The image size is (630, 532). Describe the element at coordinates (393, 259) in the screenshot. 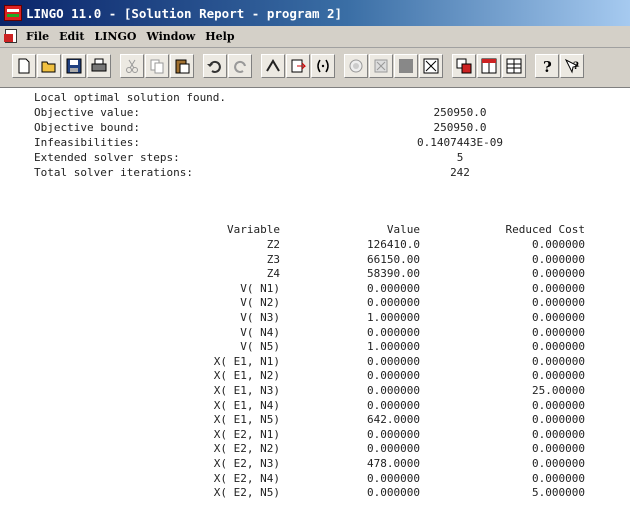

I see `row-value: 66150.00` at that location.